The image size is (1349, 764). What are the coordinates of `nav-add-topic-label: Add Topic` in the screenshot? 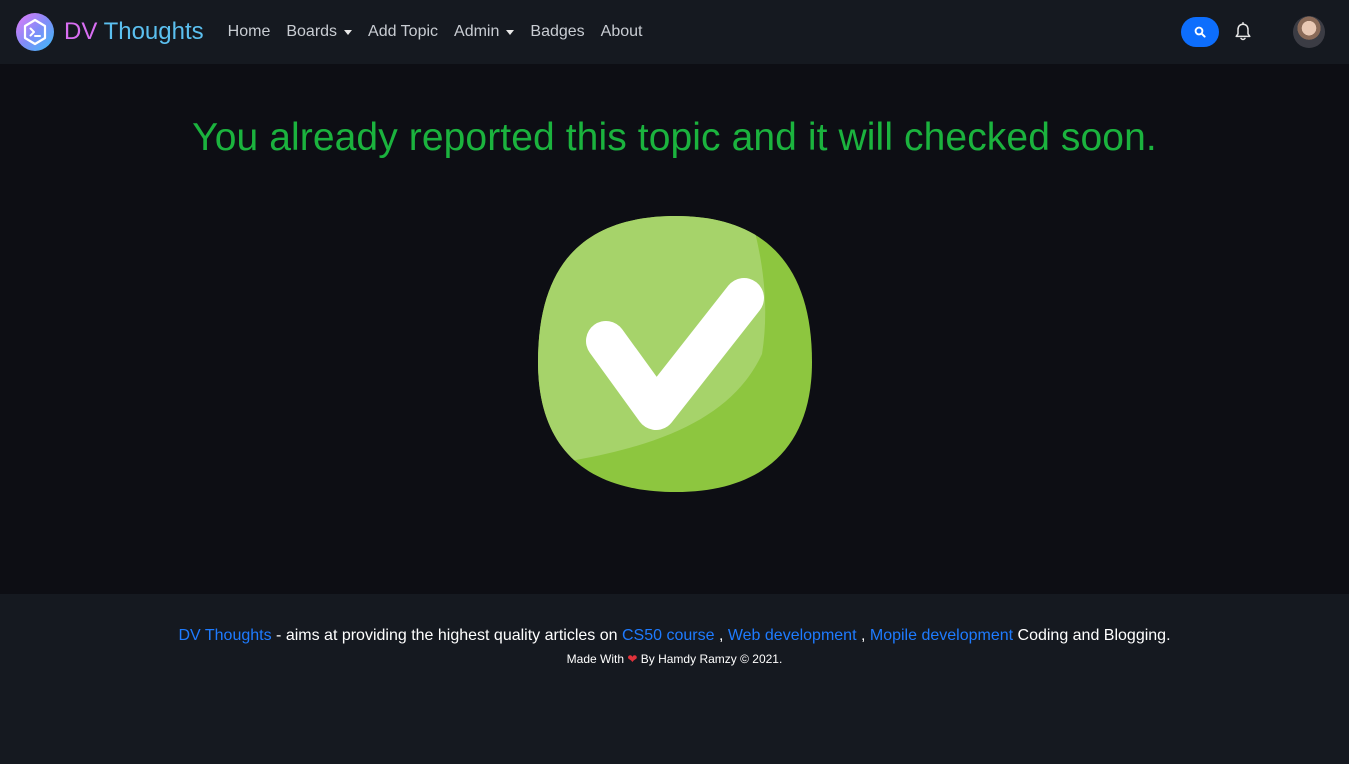 It's located at (403, 31).